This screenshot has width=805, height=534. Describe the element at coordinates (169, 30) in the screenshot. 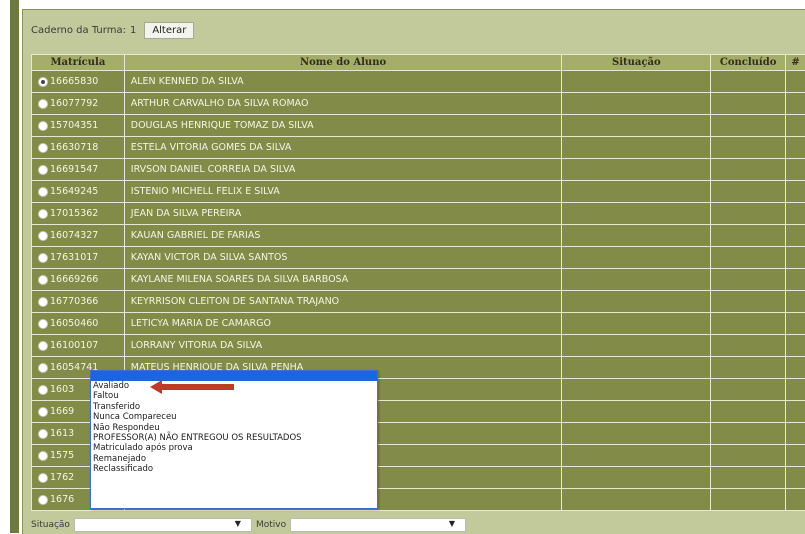

I see `alterar-button: Alterar` at that location.